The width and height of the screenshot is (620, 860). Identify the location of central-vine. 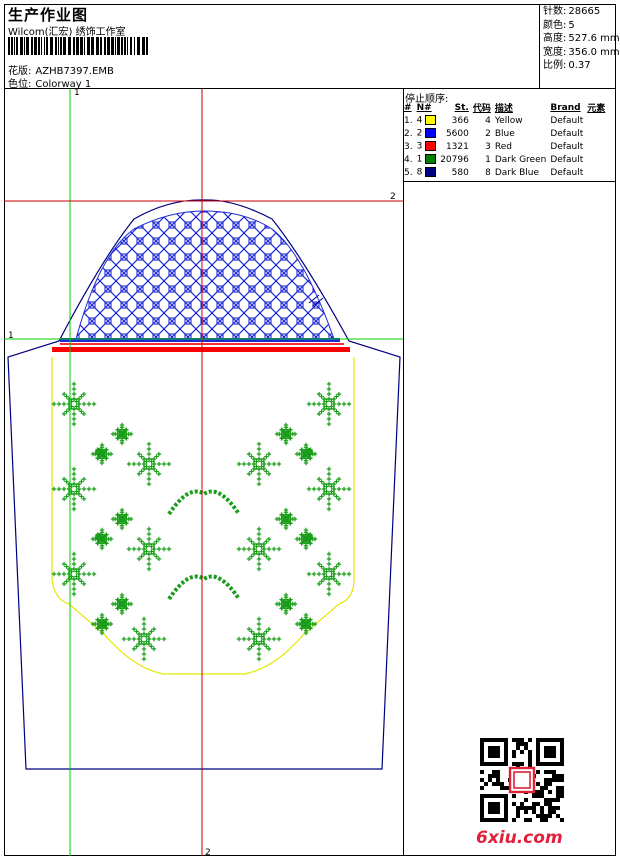
(204, 545).